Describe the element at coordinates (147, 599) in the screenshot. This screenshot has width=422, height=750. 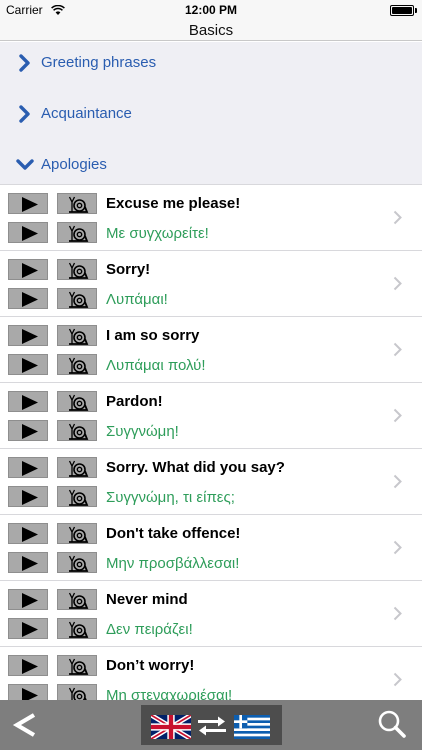
I see `english-phrase: Never mind` at that location.